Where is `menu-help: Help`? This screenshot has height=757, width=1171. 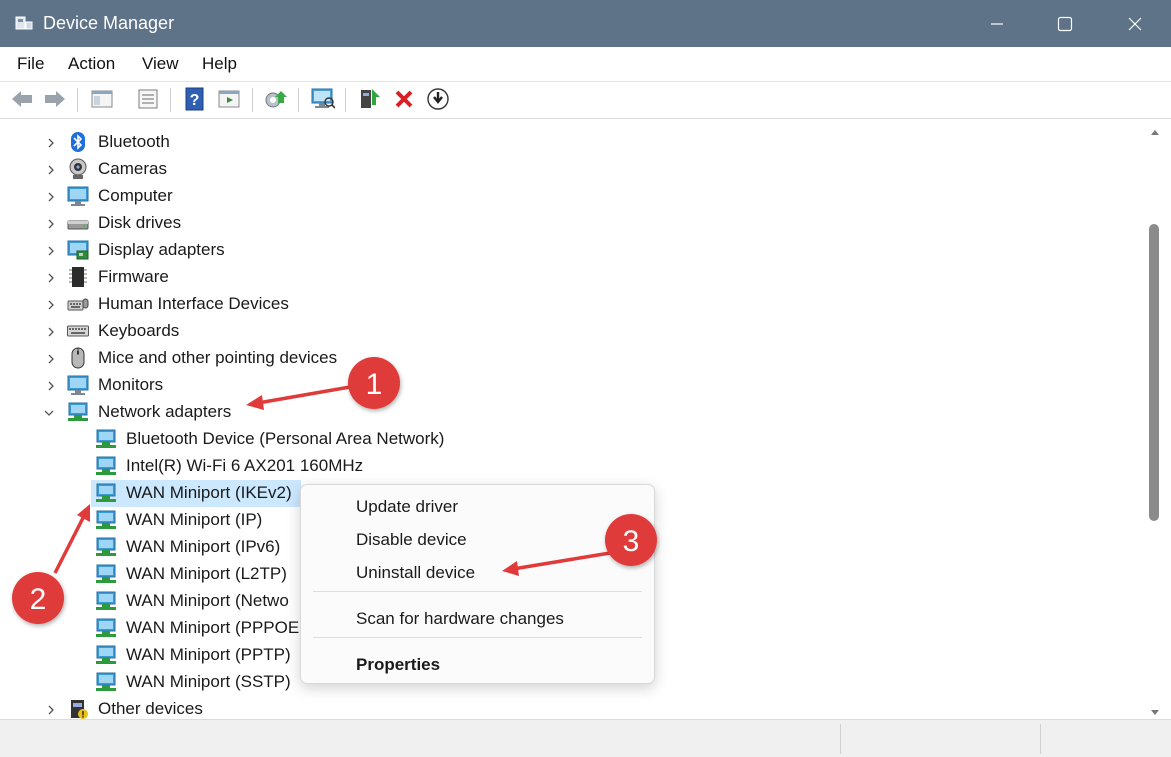 menu-help: Help is located at coordinates (219, 64).